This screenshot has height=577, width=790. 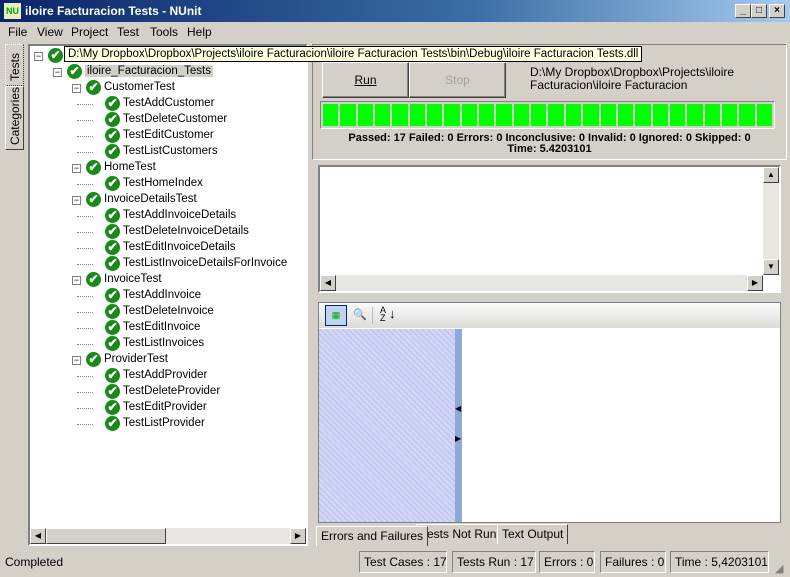 What do you see at coordinates (372, 536) in the screenshot?
I see `tab-errors-and-failures: Errors and Failures` at bounding box center [372, 536].